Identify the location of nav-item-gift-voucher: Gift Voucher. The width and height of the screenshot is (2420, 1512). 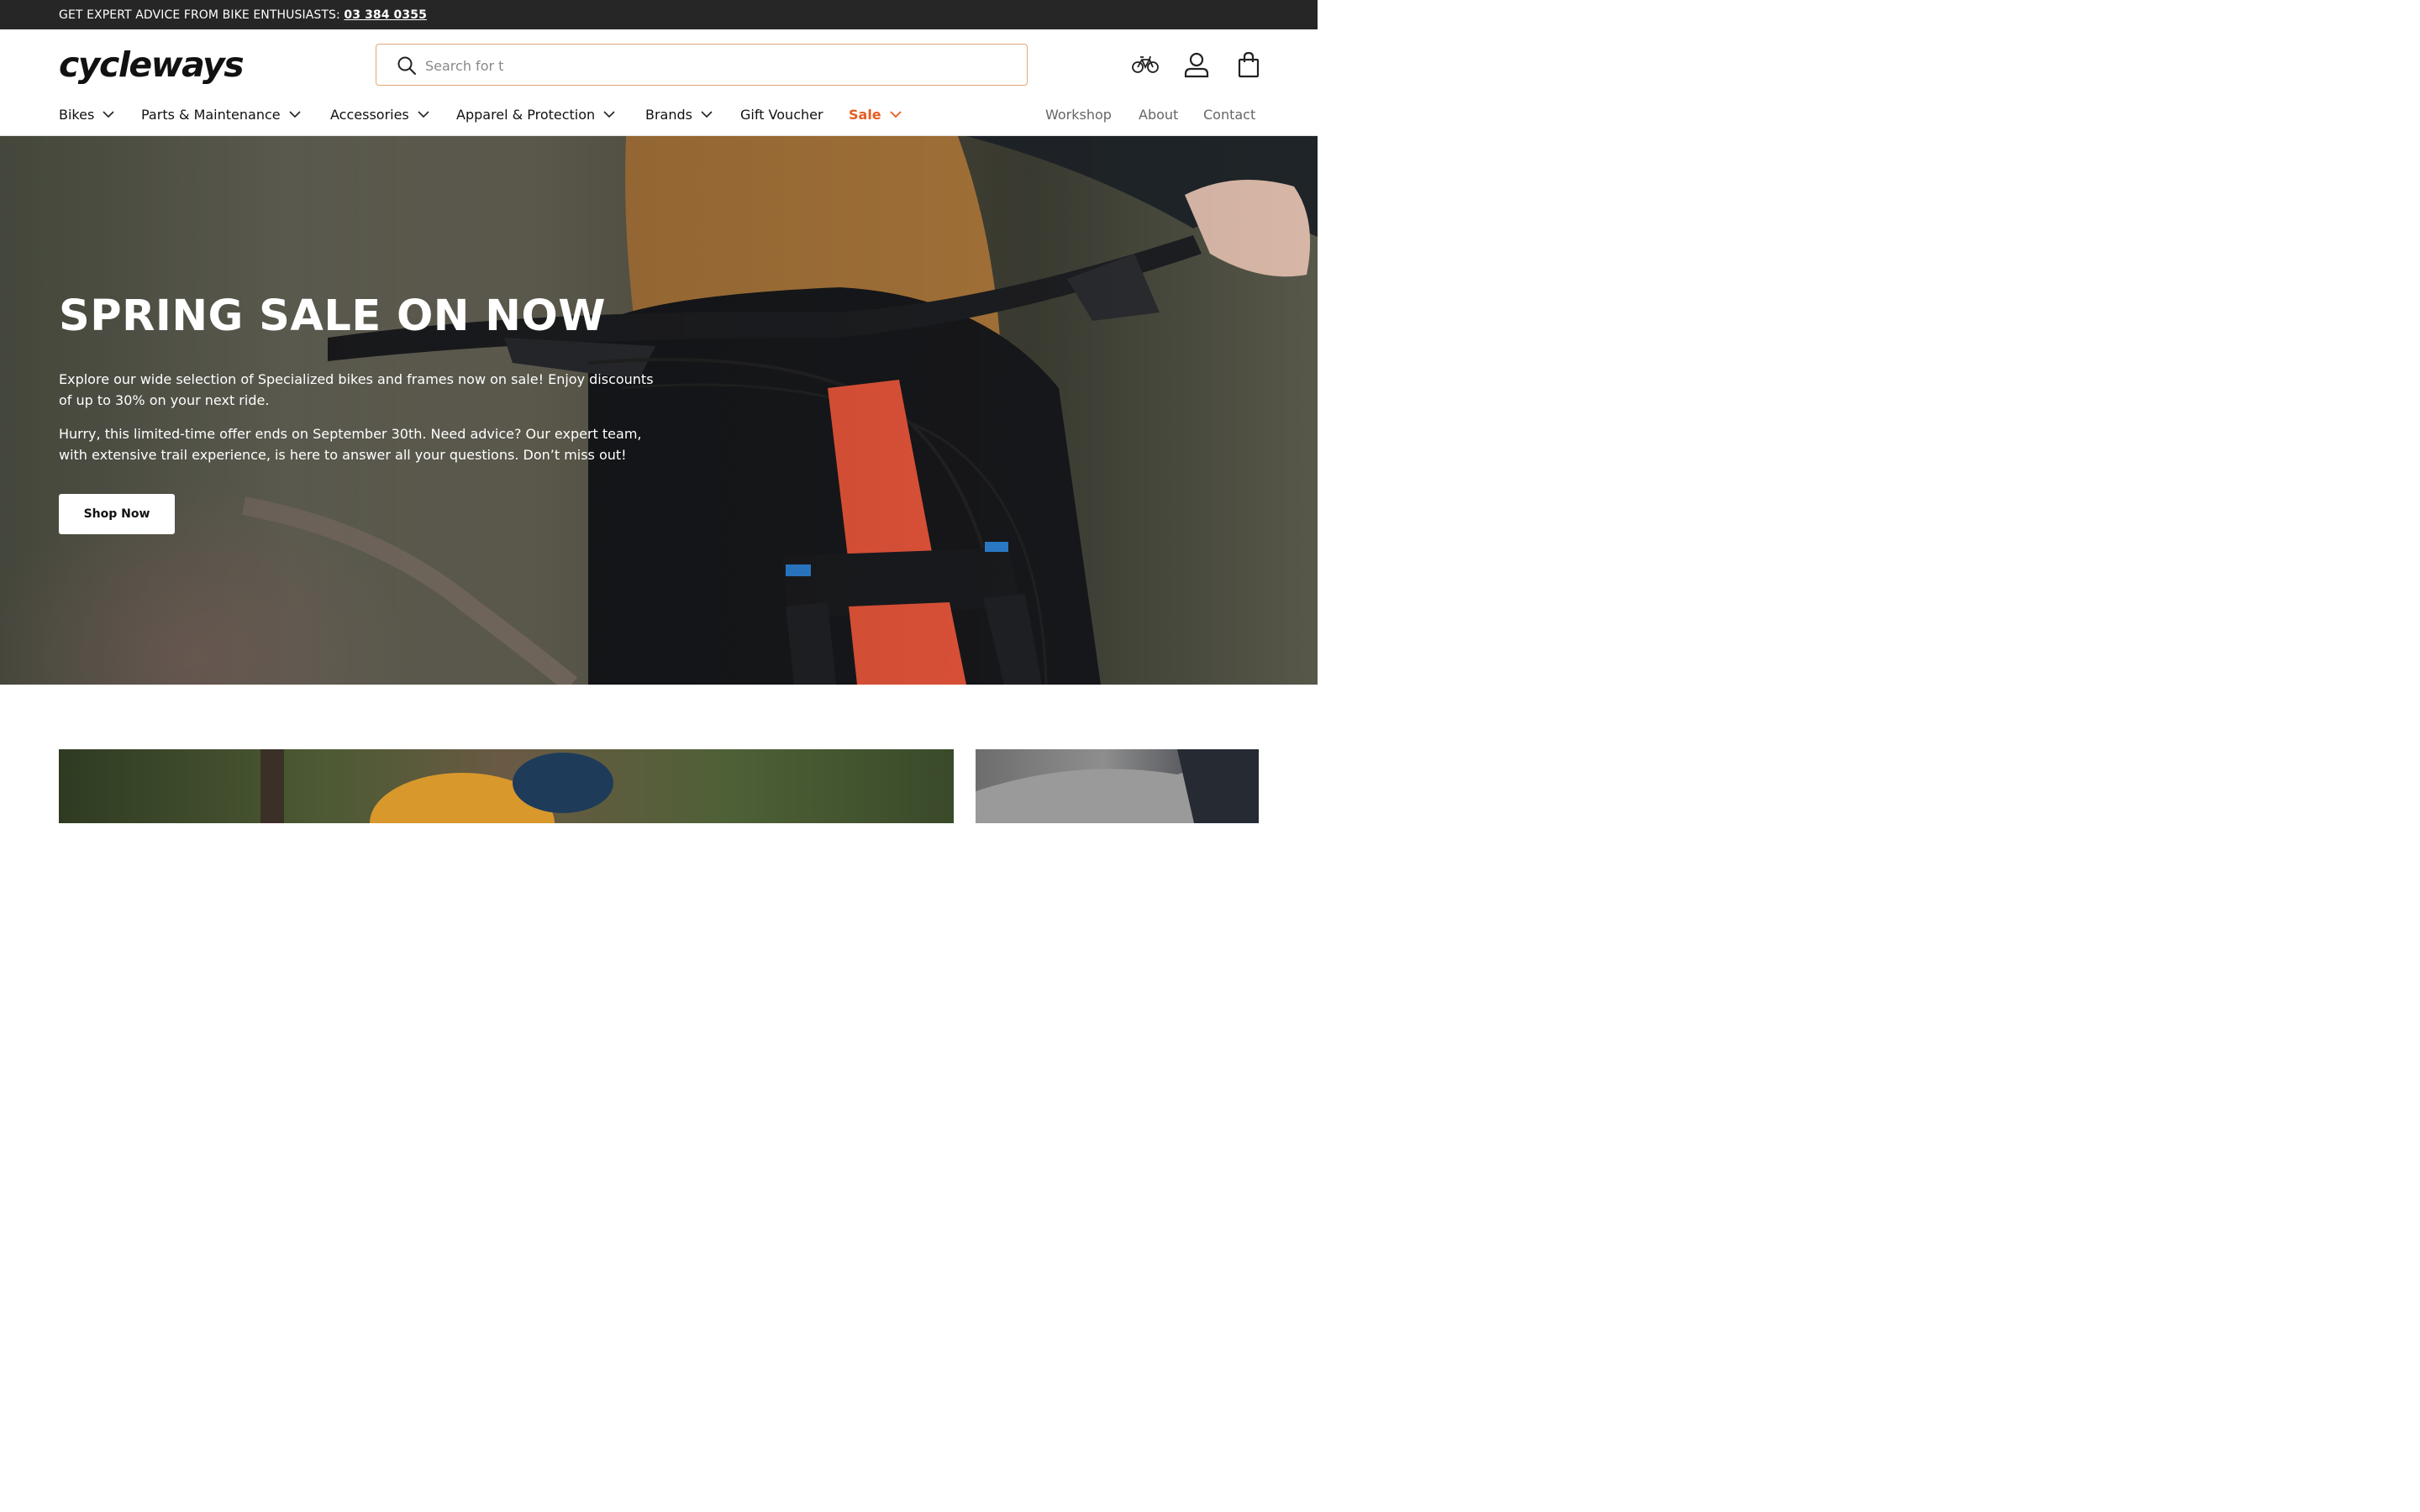
(781, 115).